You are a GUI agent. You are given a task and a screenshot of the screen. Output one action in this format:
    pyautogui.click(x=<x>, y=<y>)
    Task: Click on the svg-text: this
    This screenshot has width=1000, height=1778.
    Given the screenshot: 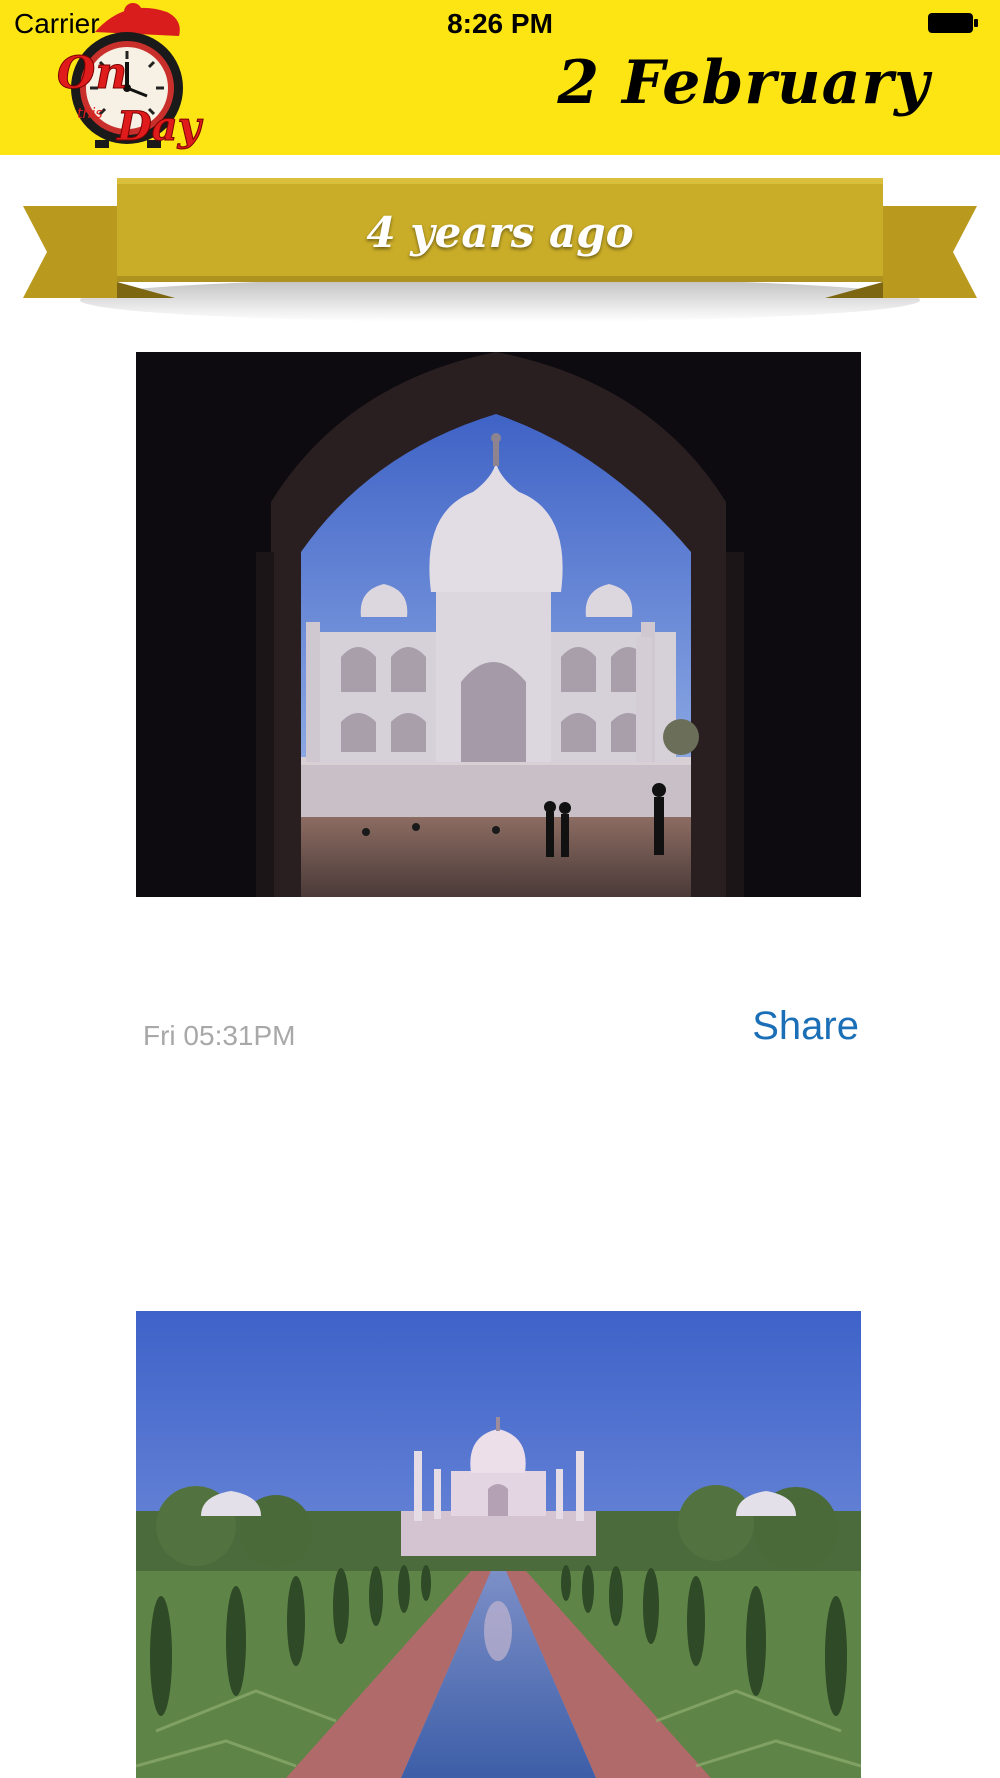 What is the action you would take?
    pyautogui.click(x=90, y=114)
    